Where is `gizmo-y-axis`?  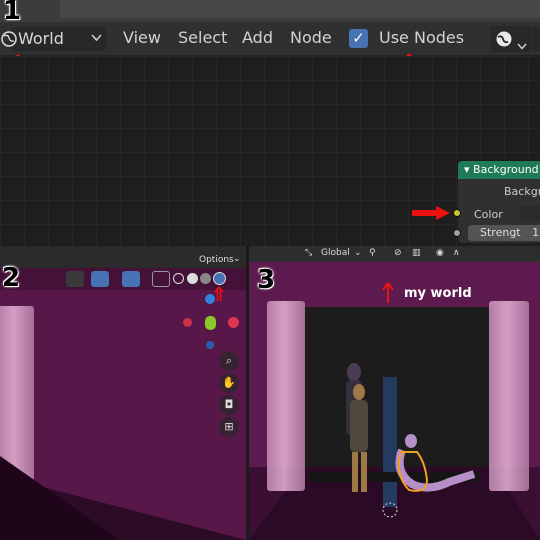 gizmo-y-axis is located at coordinates (210, 323).